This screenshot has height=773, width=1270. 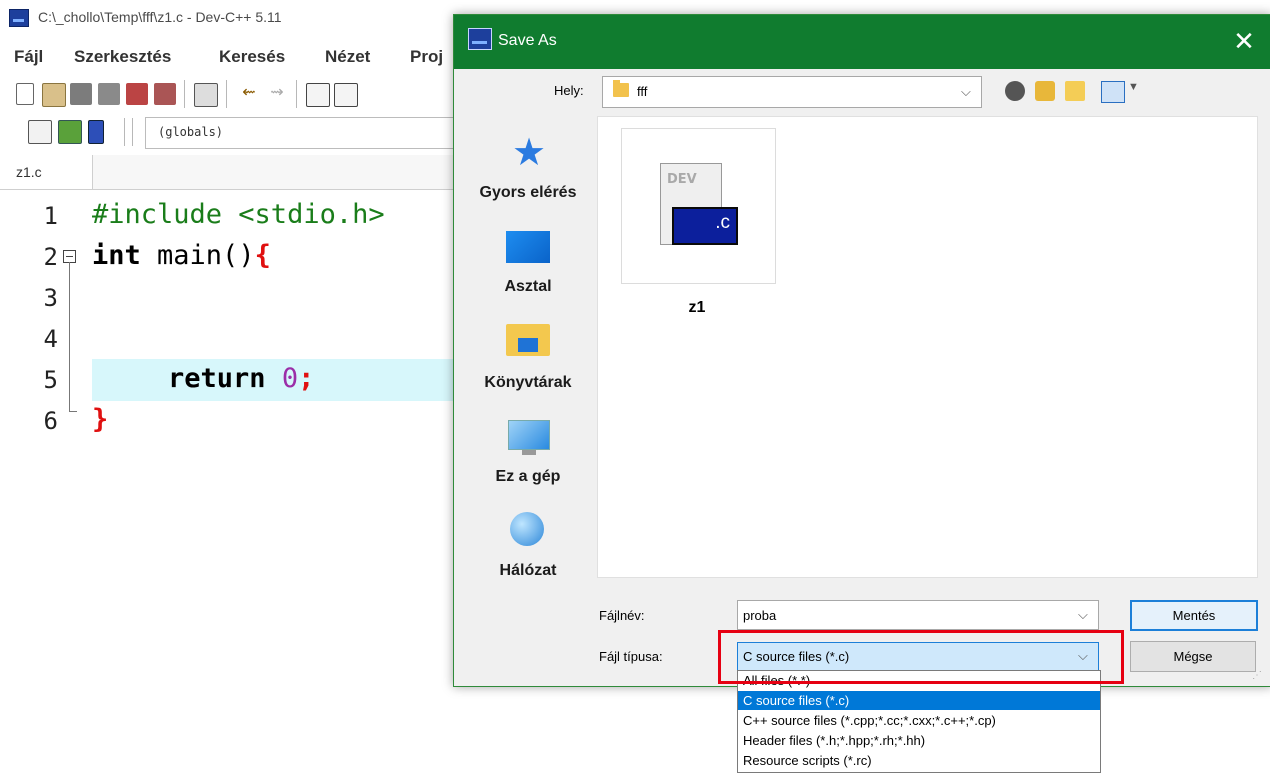 I want to click on line-number: 2, so click(x=50, y=257).